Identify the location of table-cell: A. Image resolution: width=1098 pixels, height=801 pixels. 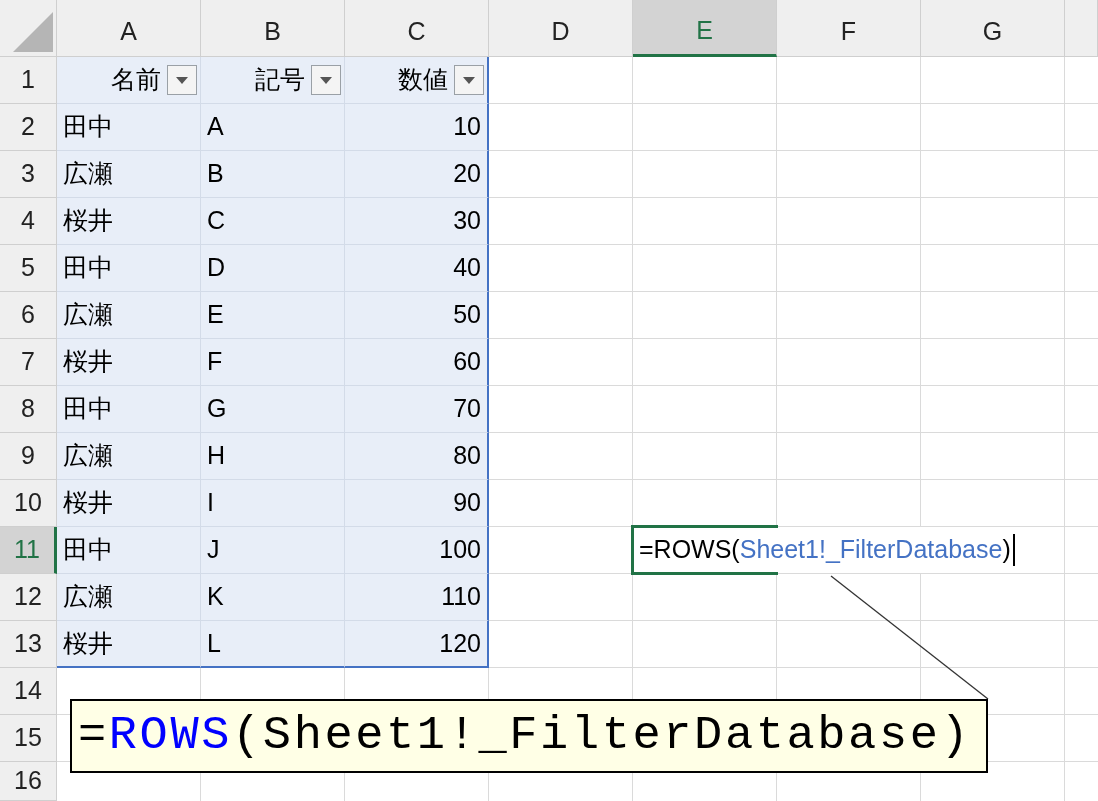
(273, 127).